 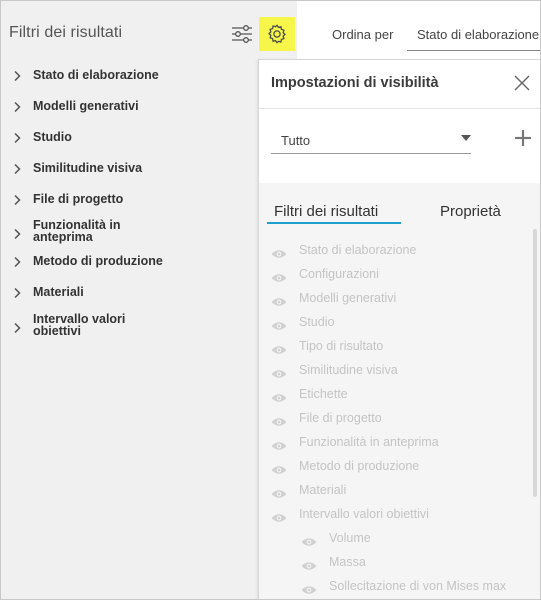 I want to click on visibility-row: Similitudine visiva, so click(x=394, y=371).